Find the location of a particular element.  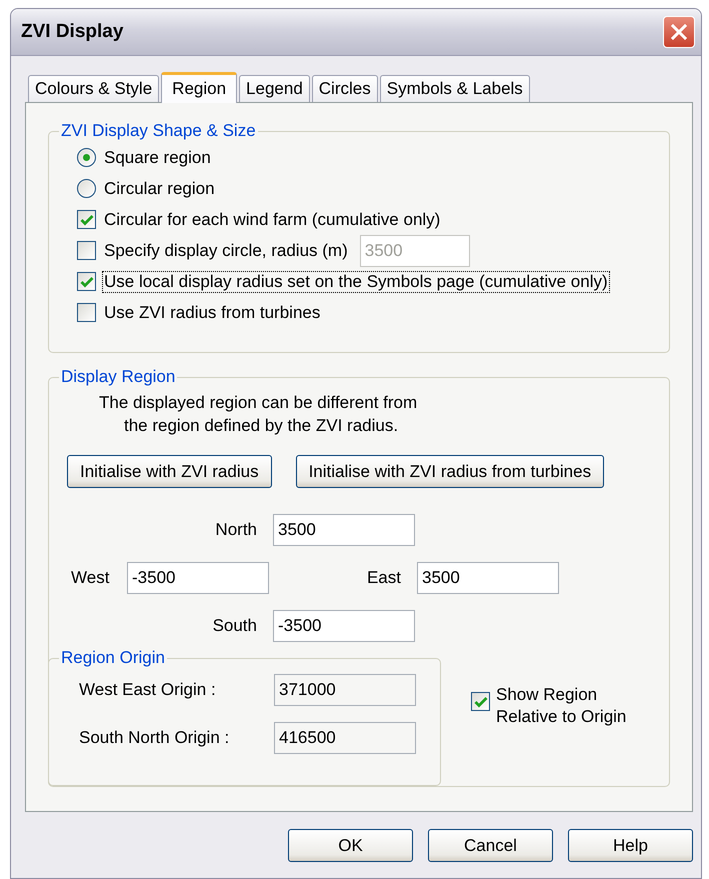

field-label: South is located at coordinates (235, 626).